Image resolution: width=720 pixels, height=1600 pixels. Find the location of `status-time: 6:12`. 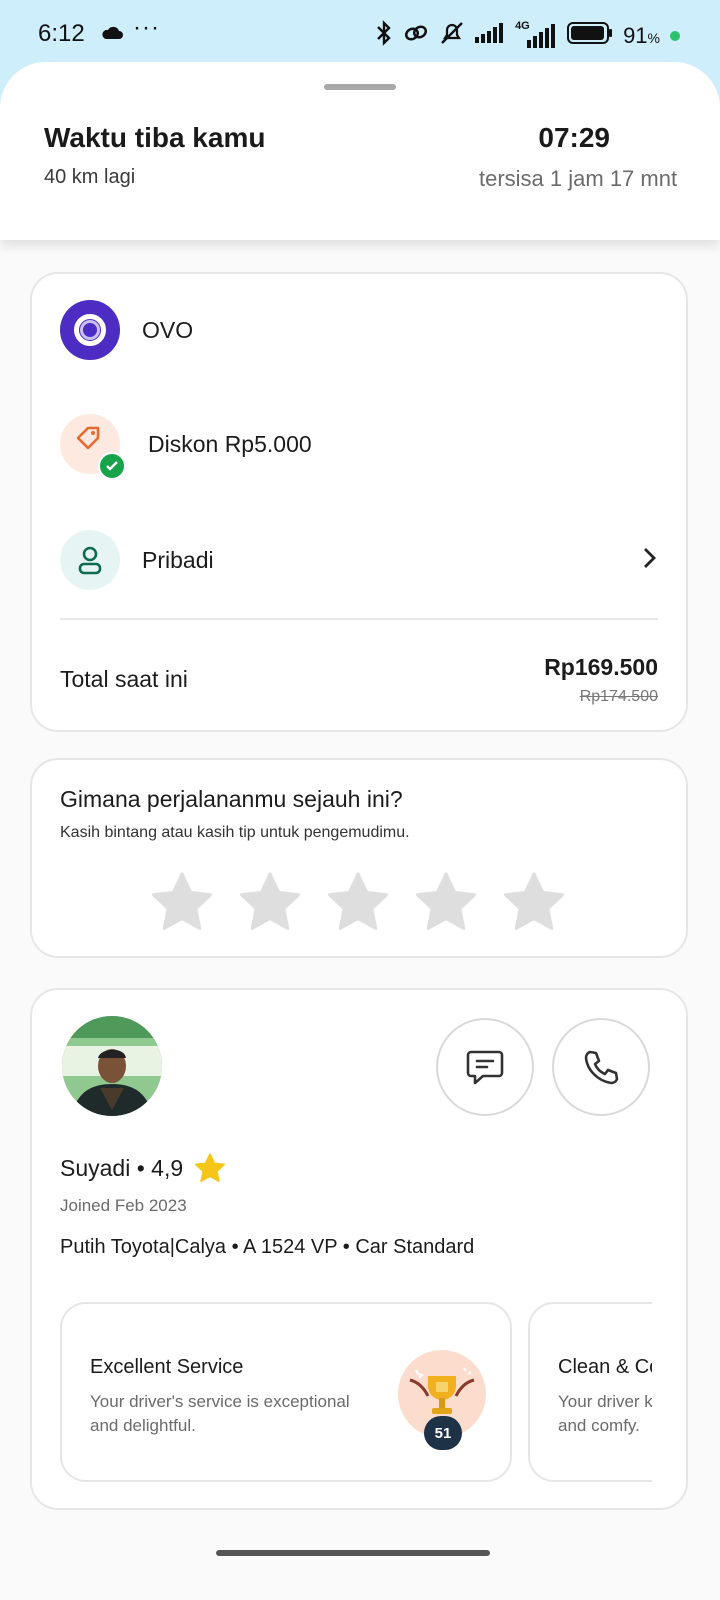

status-time: 6:12 is located at coordinates (61, 33).